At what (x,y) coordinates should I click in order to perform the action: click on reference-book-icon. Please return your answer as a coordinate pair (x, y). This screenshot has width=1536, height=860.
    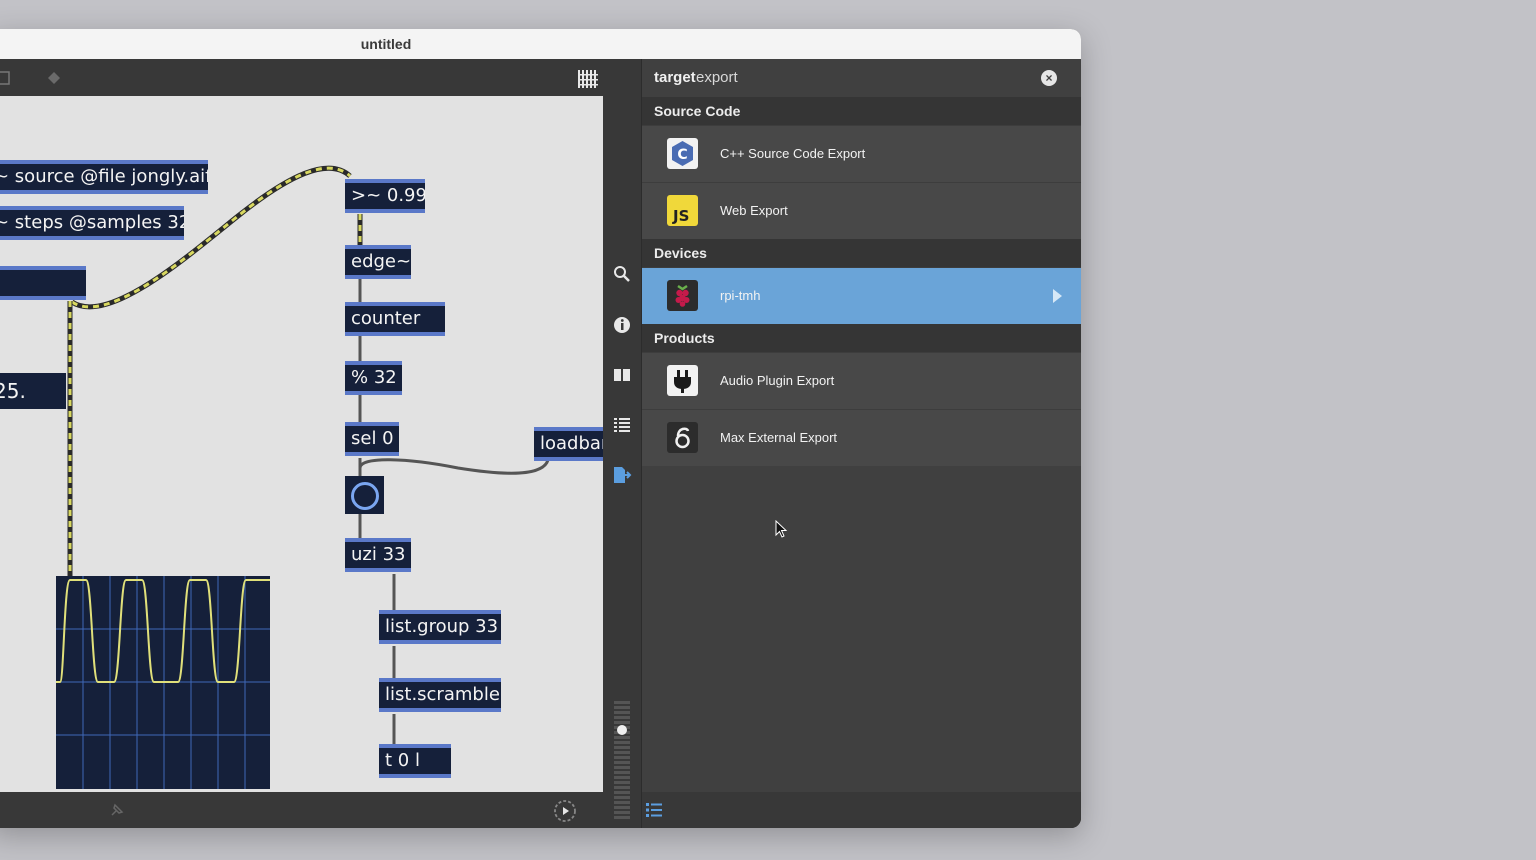
    Looking at the image, I should click on (622, 375).